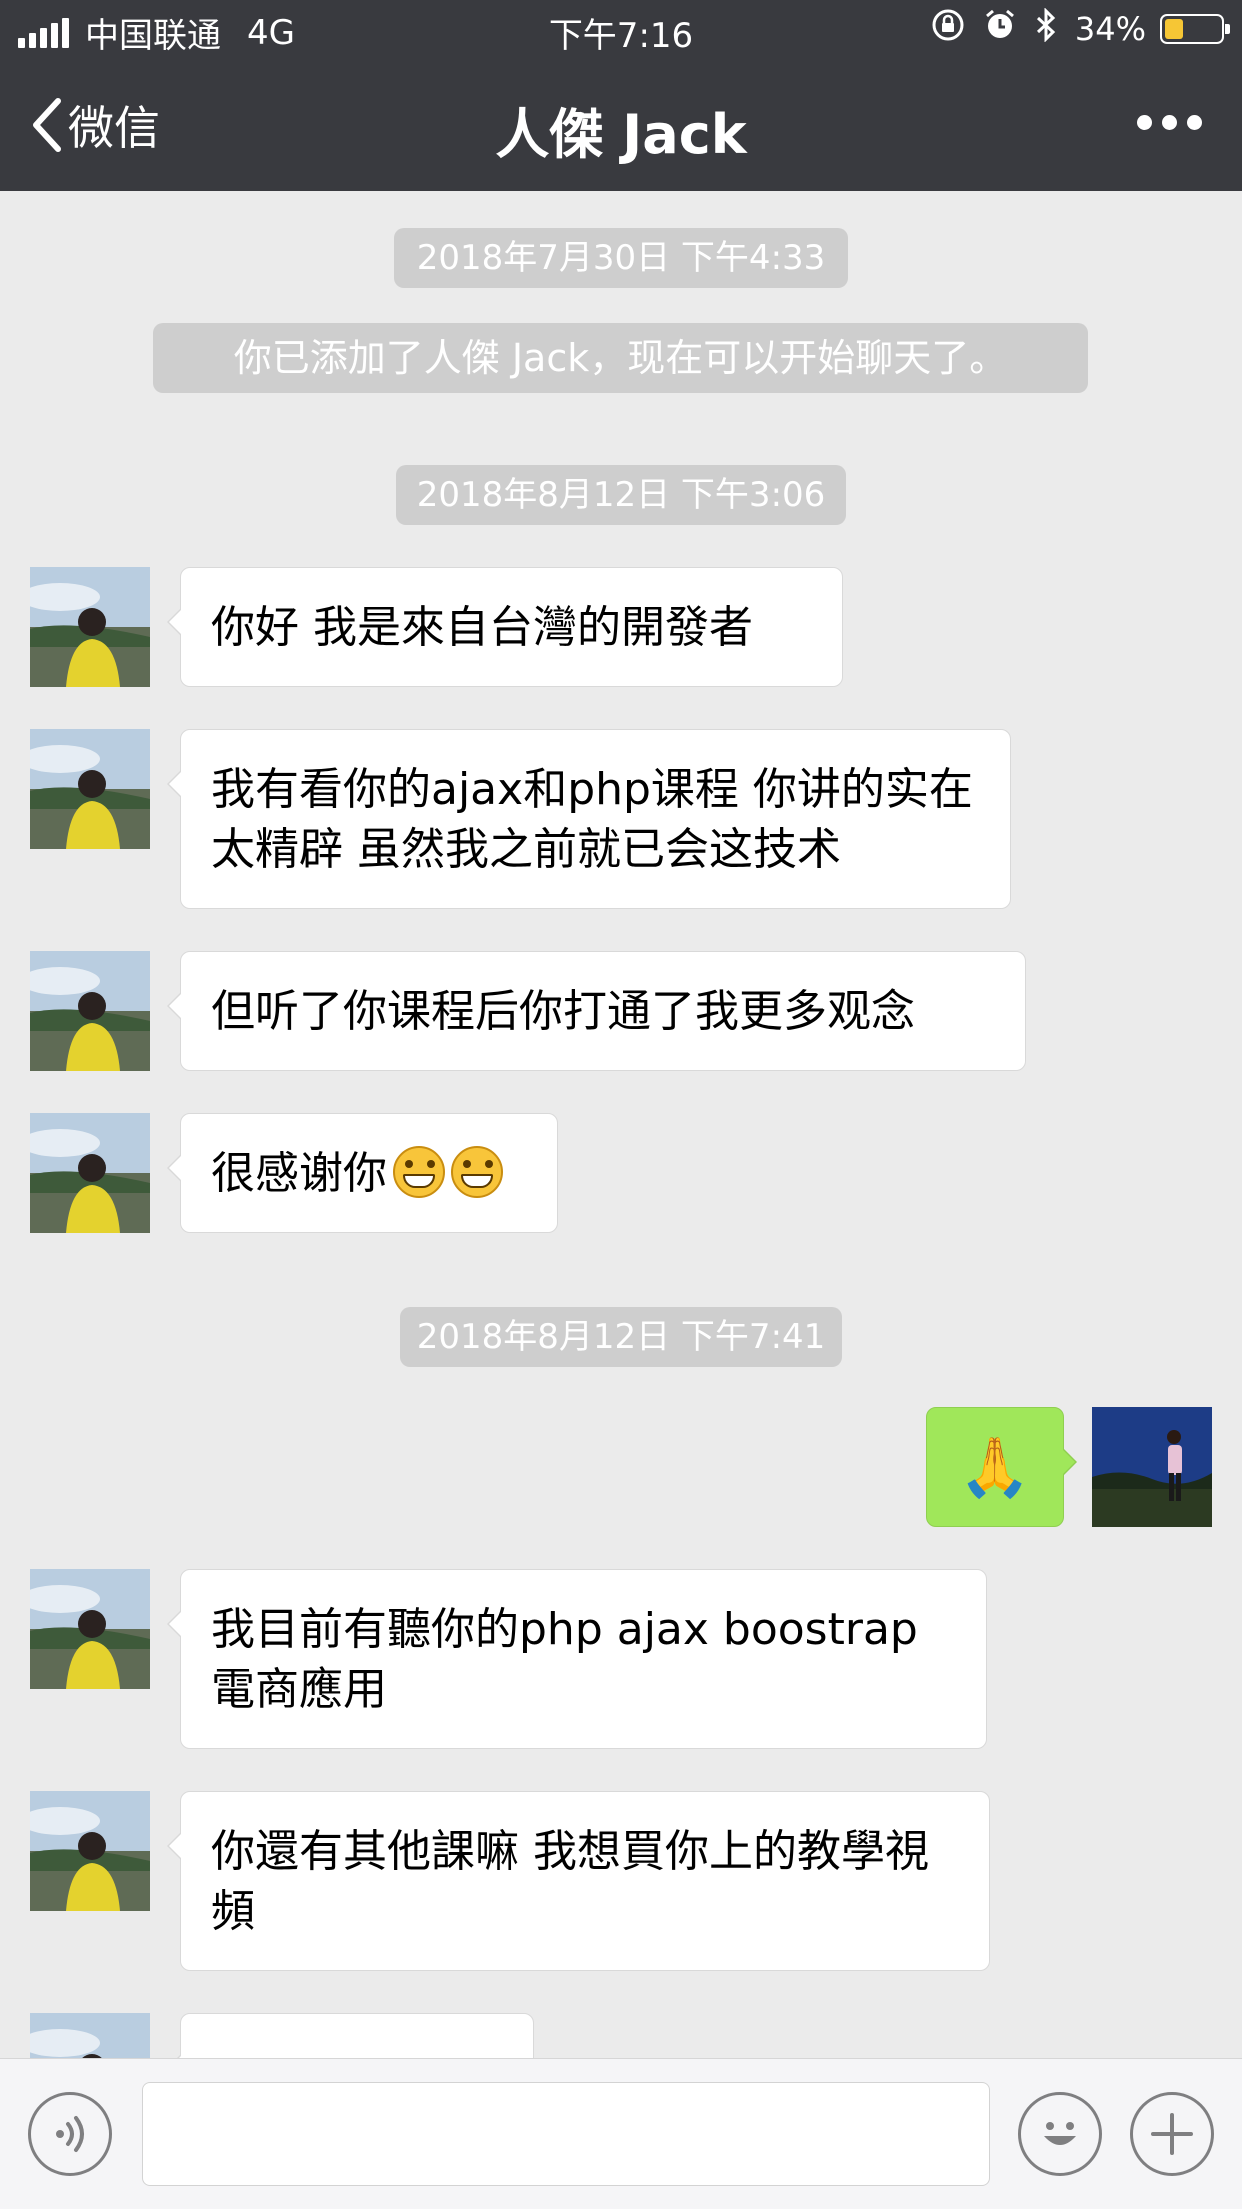 This screenshot has width=1242, height=2209. I want to click on input-bar, so click(621, 2133).